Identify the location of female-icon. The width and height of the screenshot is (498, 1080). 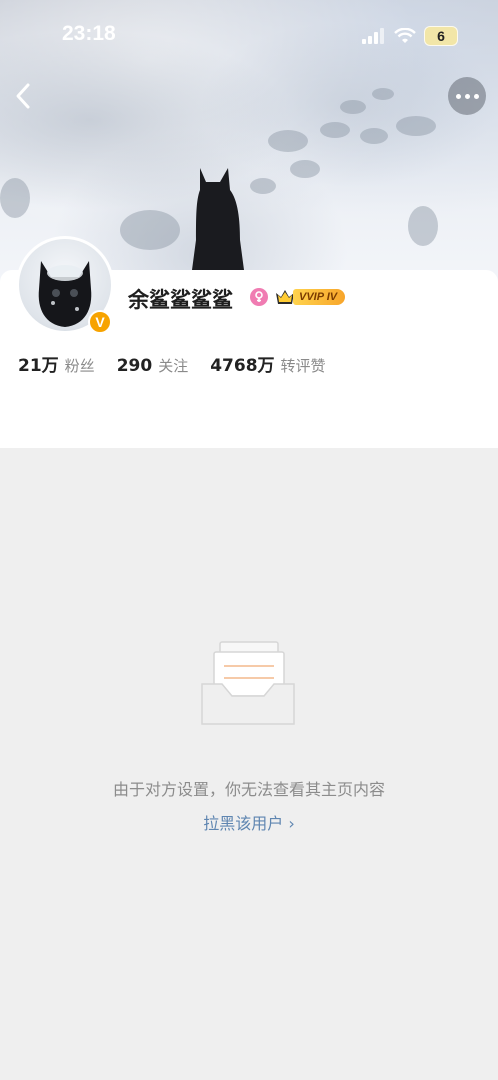
(259, 297).